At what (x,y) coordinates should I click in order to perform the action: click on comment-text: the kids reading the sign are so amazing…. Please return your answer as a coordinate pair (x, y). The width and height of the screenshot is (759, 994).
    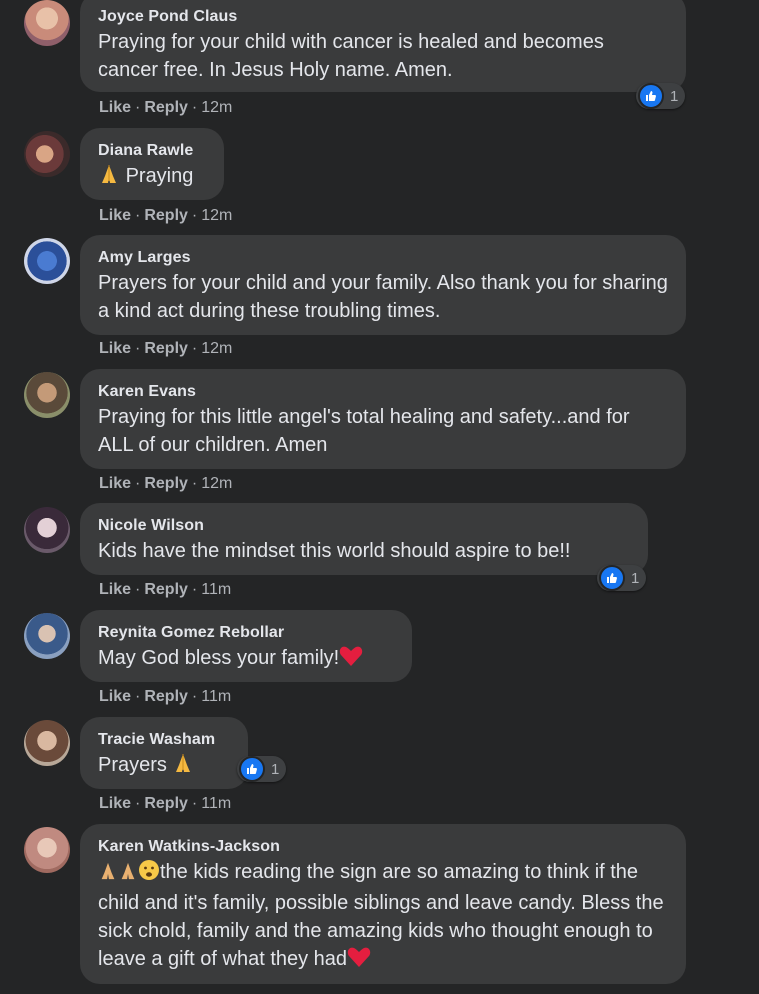
    Looking at the image, I should click on (383, 917).